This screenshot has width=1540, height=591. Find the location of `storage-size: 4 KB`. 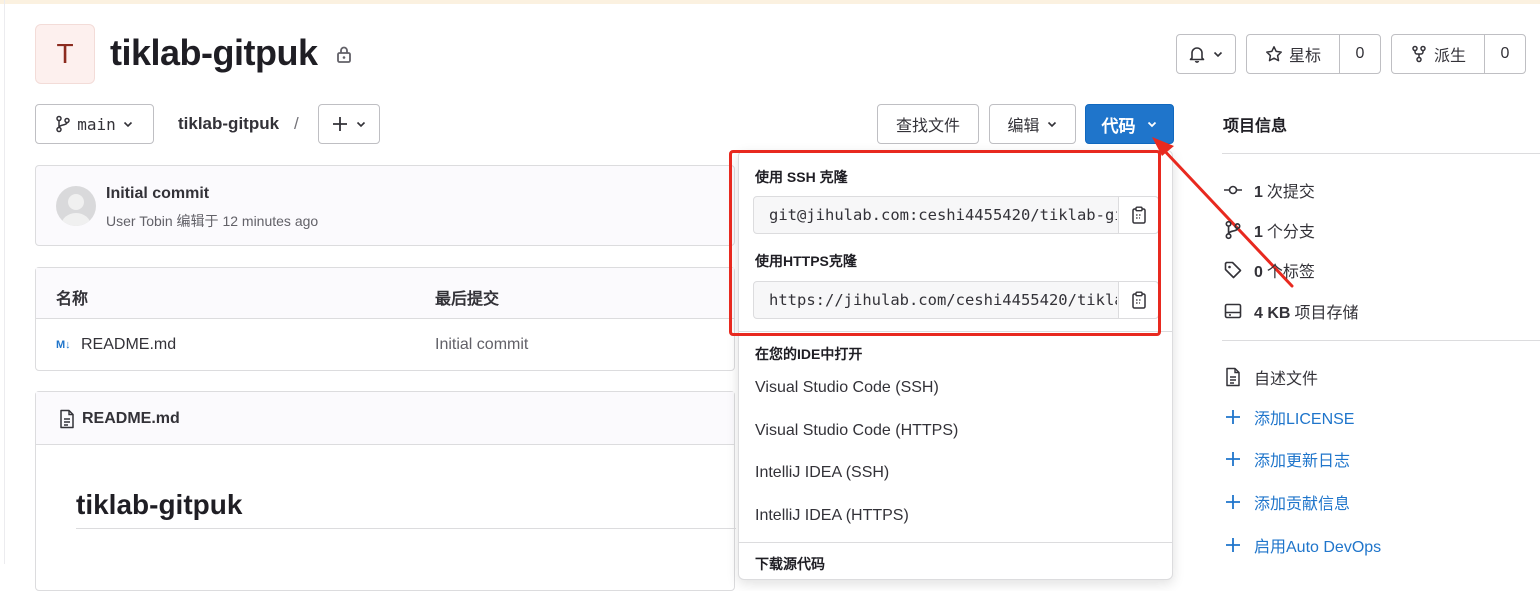

storage-size: 4 KB is located at coordinates (1272, 313).